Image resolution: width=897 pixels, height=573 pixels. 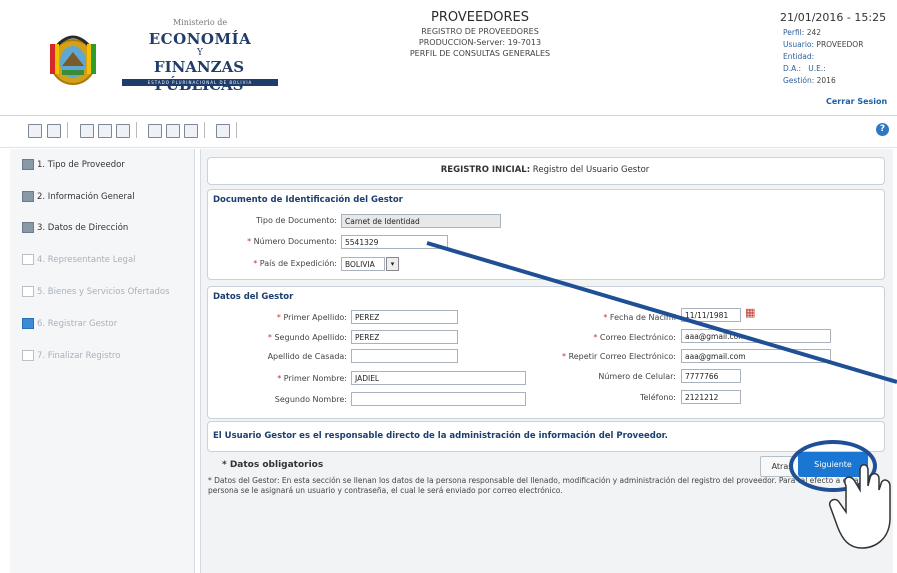 What do you see at coordinates (69, 323) in the screenshot?
I see `sidebar-item-registrar-gestor: 6. Registrar Gestor` at bounding box center [69, 323].